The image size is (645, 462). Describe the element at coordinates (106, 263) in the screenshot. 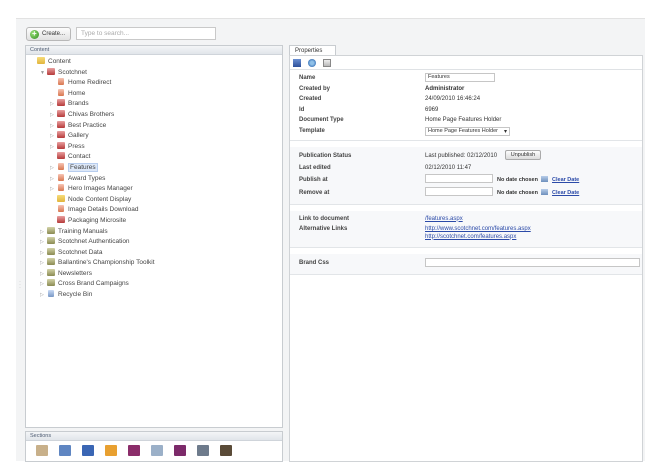

I see `tree-node-label: Ballantine's Championship Toolkit` at that location.